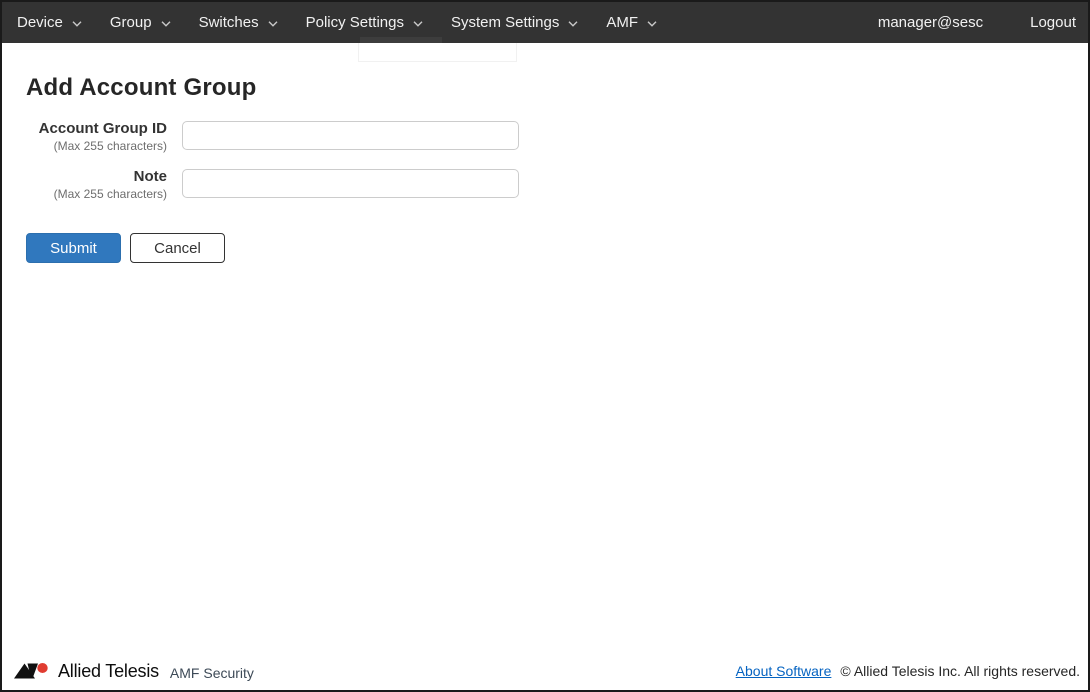 Image resolution: width=1090 pixels, height=692 pixels. What do you see at coordinates (211, 672) in the screenshot?
I see `product-name: AMF Security` at bounding box center [211, 672].